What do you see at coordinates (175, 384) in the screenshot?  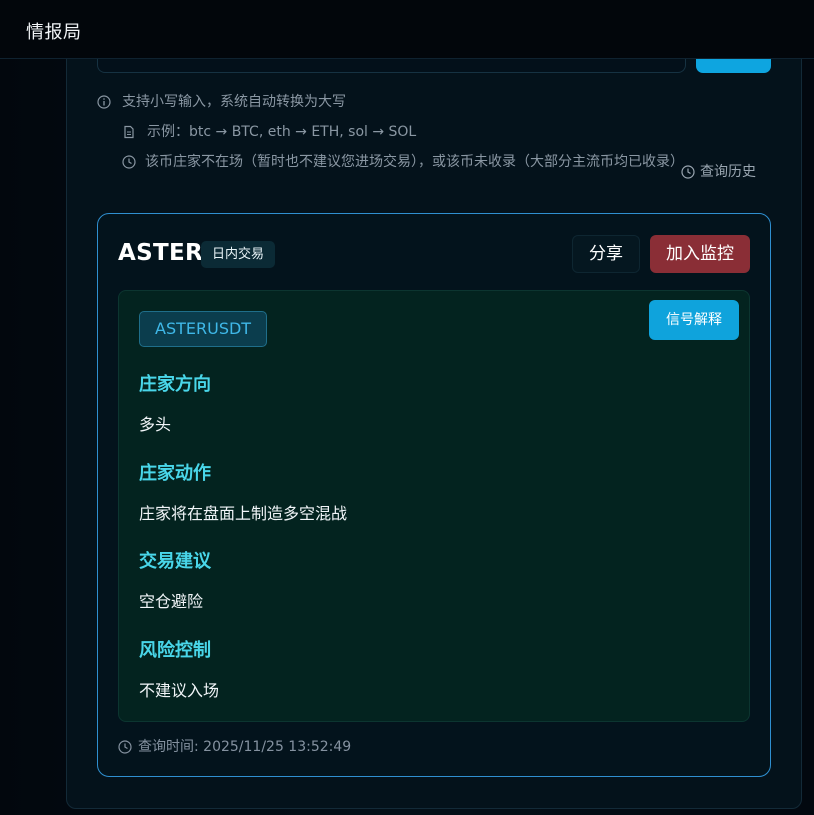 I see `section-heading-direction: 庄家方向` at bounding box center [175, 384].